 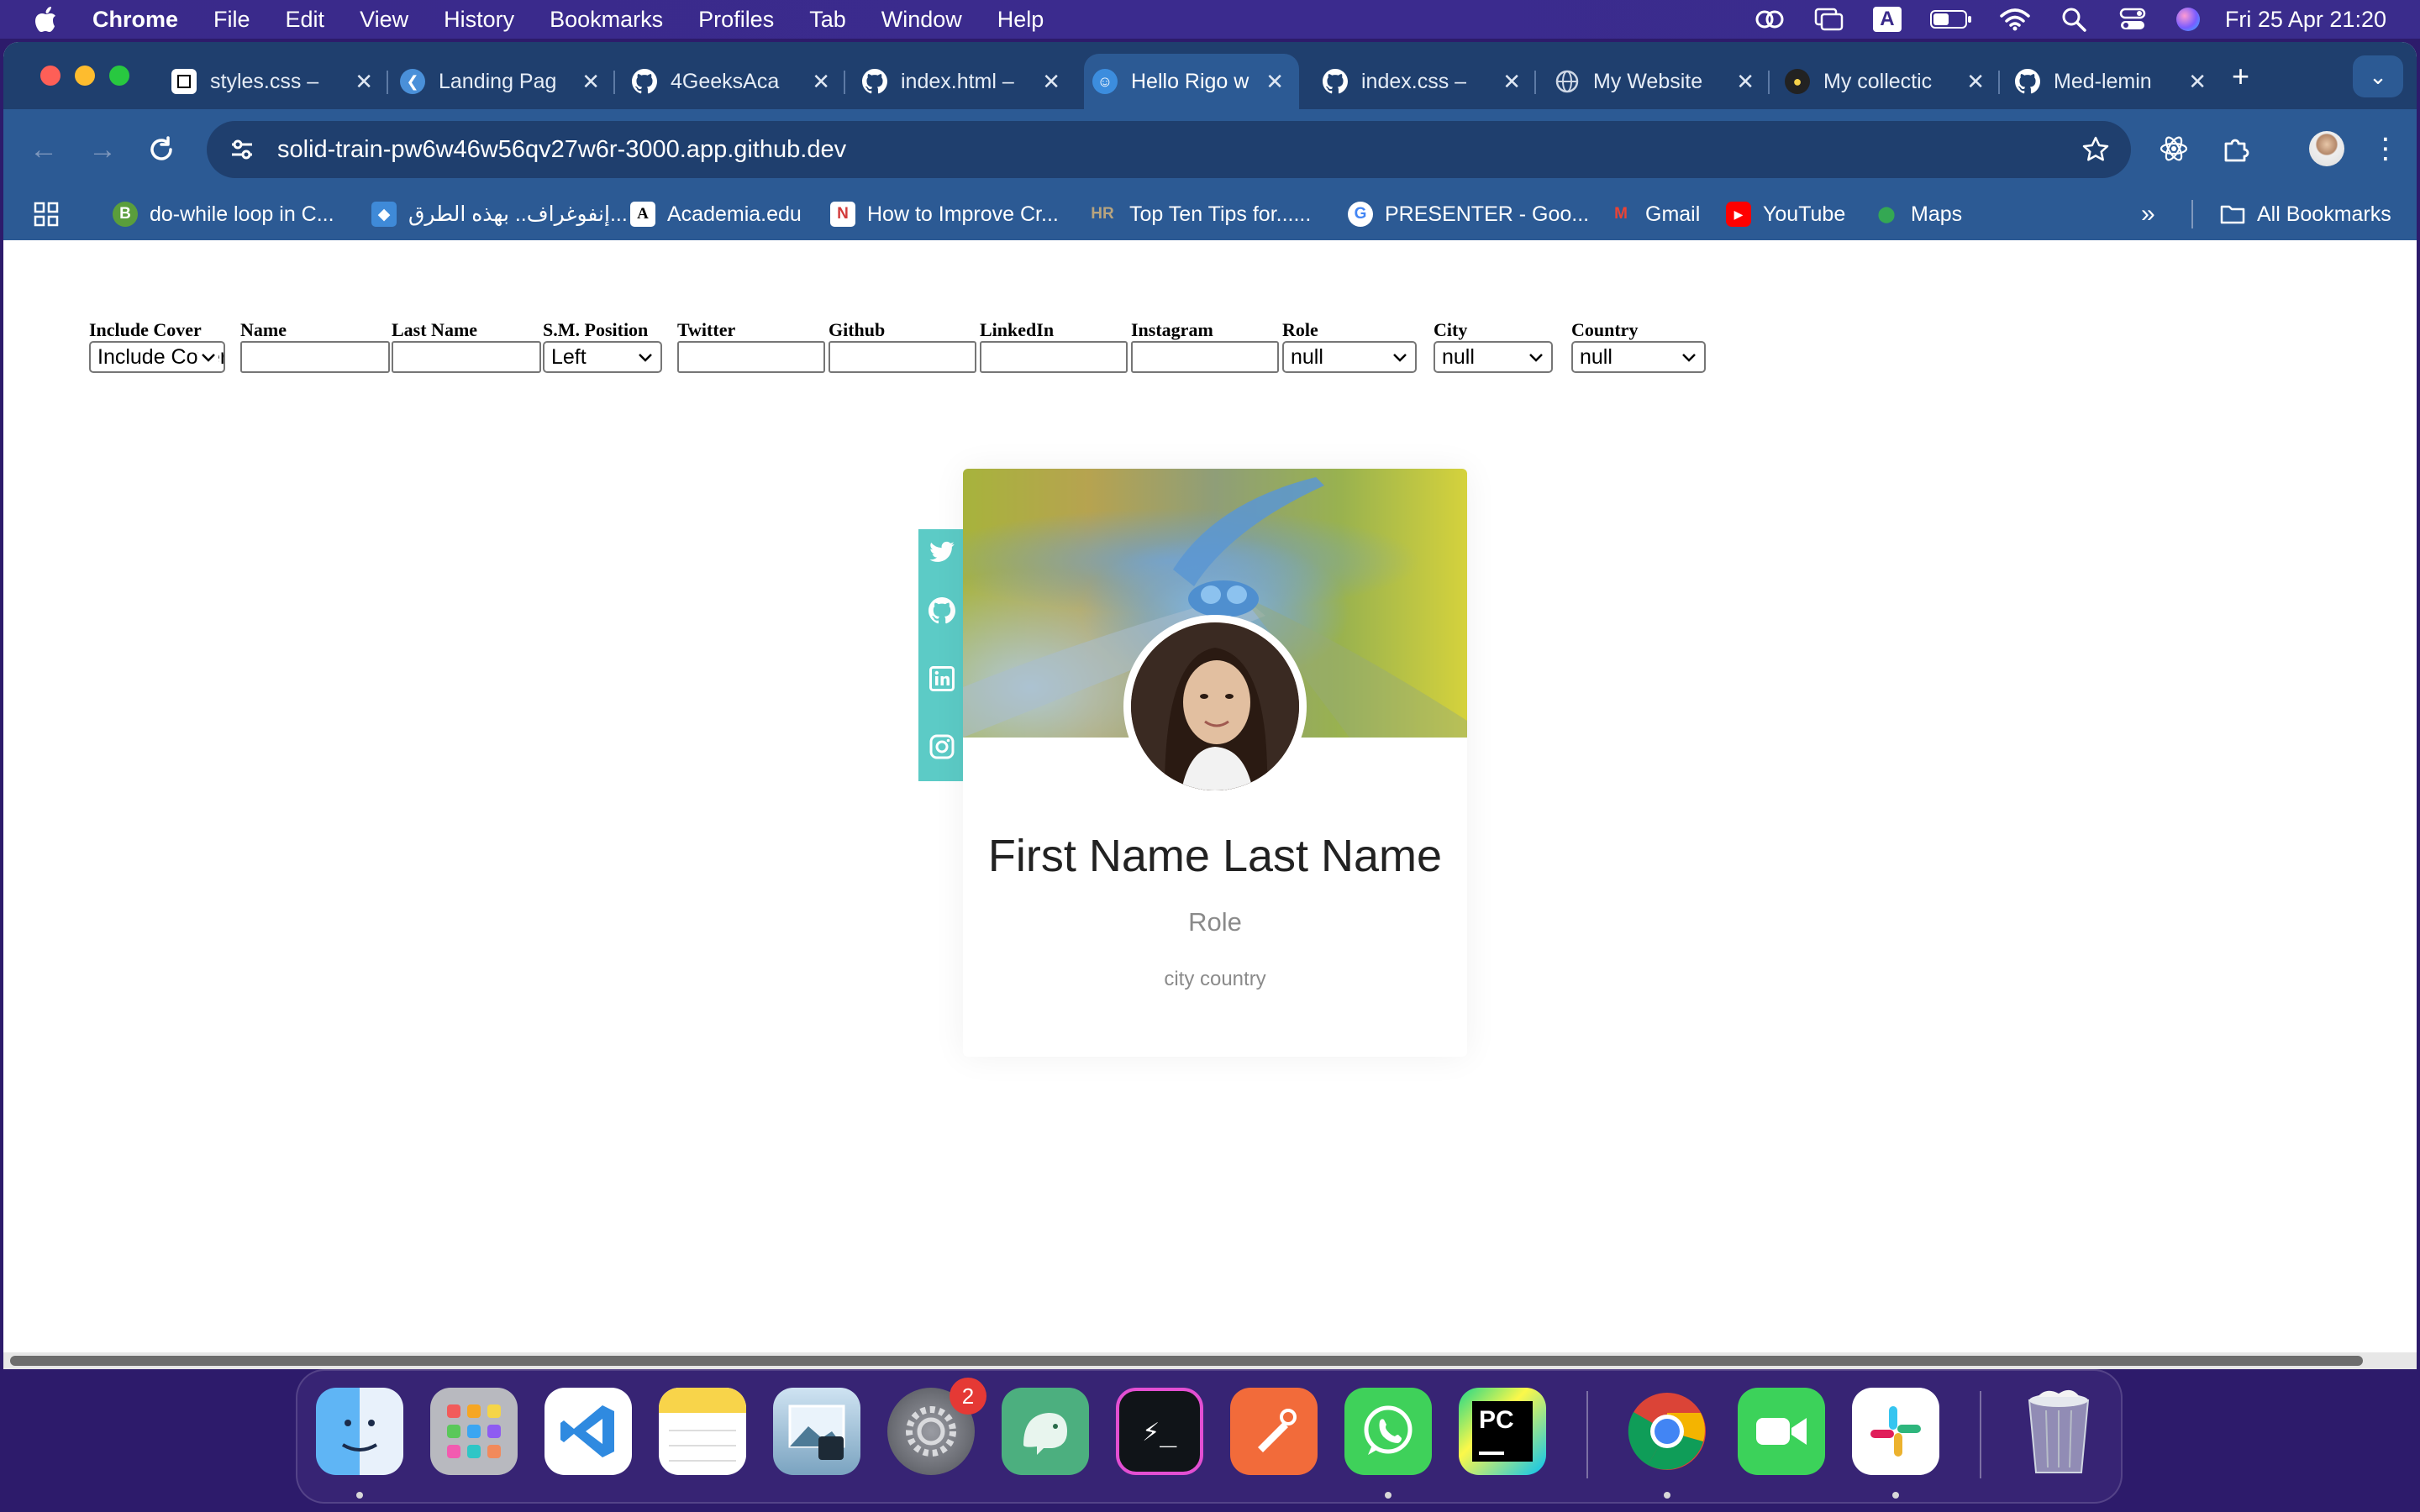 I want to click on bookmark-academia: A Academia.edu, so click(x=716, y=214).